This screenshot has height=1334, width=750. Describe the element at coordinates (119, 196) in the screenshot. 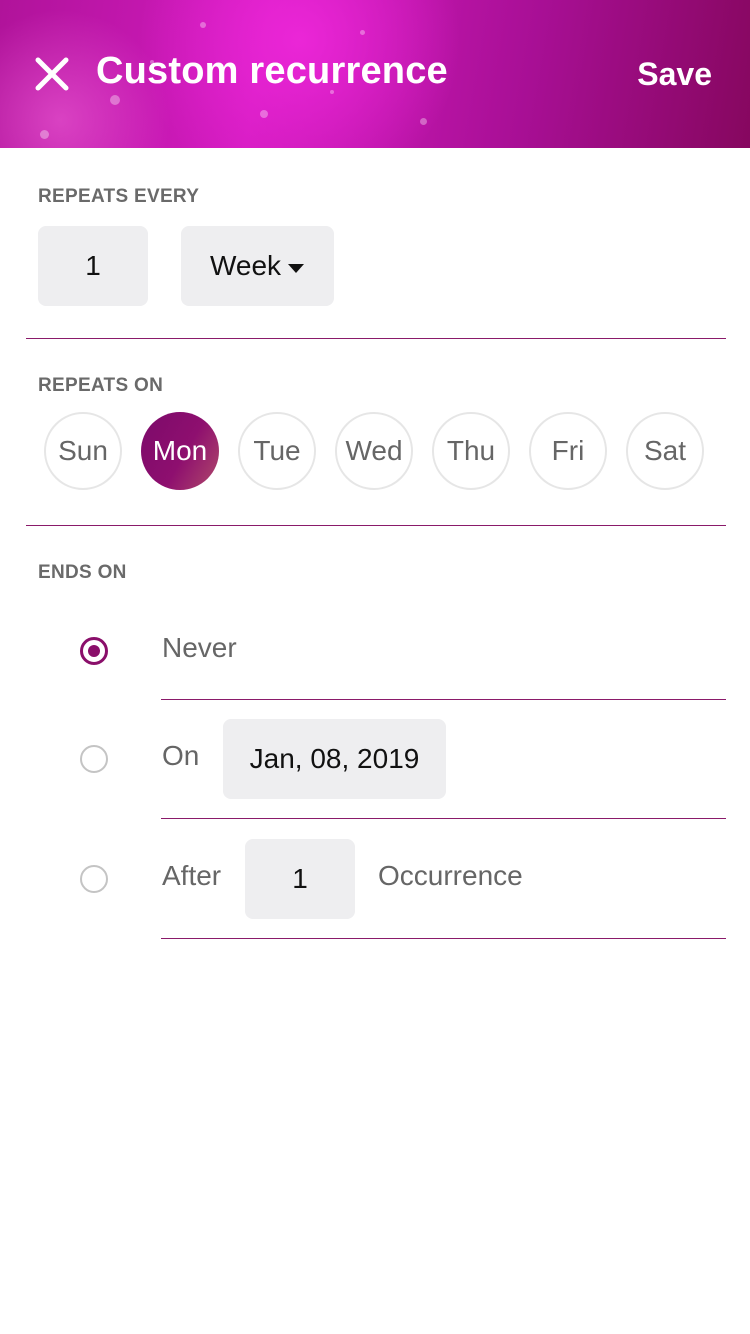

I see `repeats-every-label: REPEATS EVERY` at that location.